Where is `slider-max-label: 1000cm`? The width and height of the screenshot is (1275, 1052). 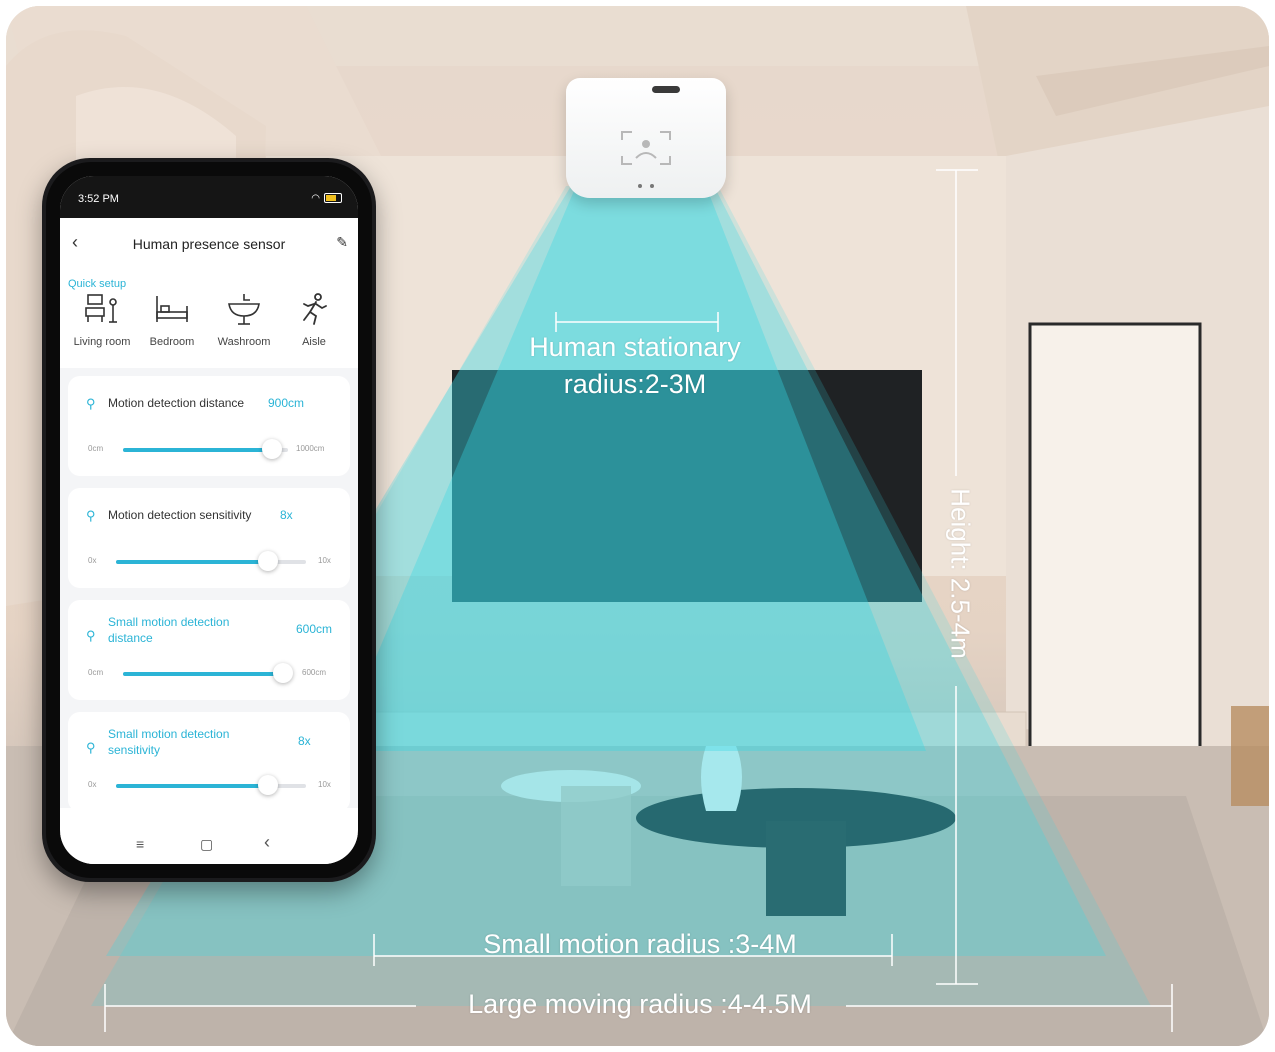 slider-max-label: 1000cm is located at coordinates (310, 448).